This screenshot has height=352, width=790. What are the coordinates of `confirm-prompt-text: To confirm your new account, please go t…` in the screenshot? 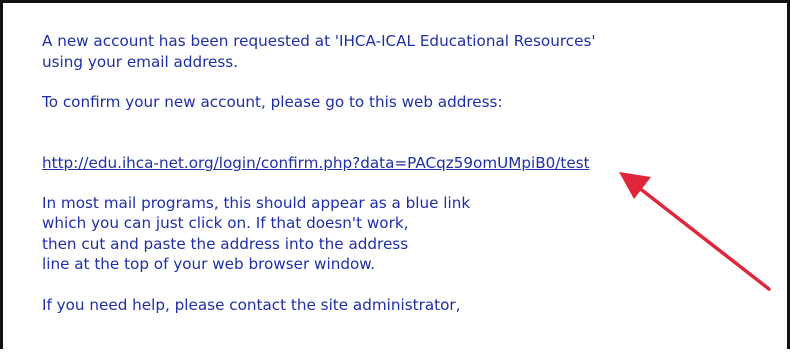 It's located at (272, 102).